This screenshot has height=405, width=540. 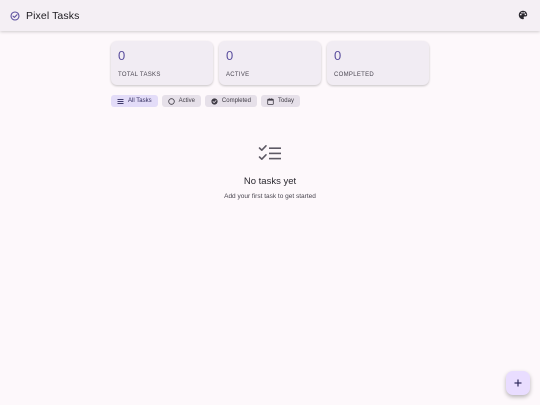 I want to click on calendar-icon, so click(x=270, y=101).